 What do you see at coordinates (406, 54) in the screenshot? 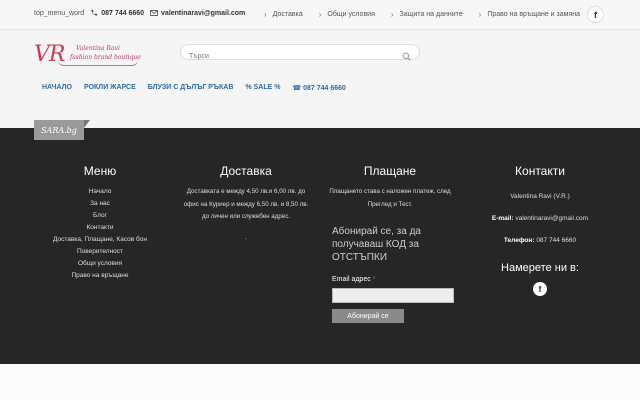
I see `search-icon` at bounding box center [406, 54].